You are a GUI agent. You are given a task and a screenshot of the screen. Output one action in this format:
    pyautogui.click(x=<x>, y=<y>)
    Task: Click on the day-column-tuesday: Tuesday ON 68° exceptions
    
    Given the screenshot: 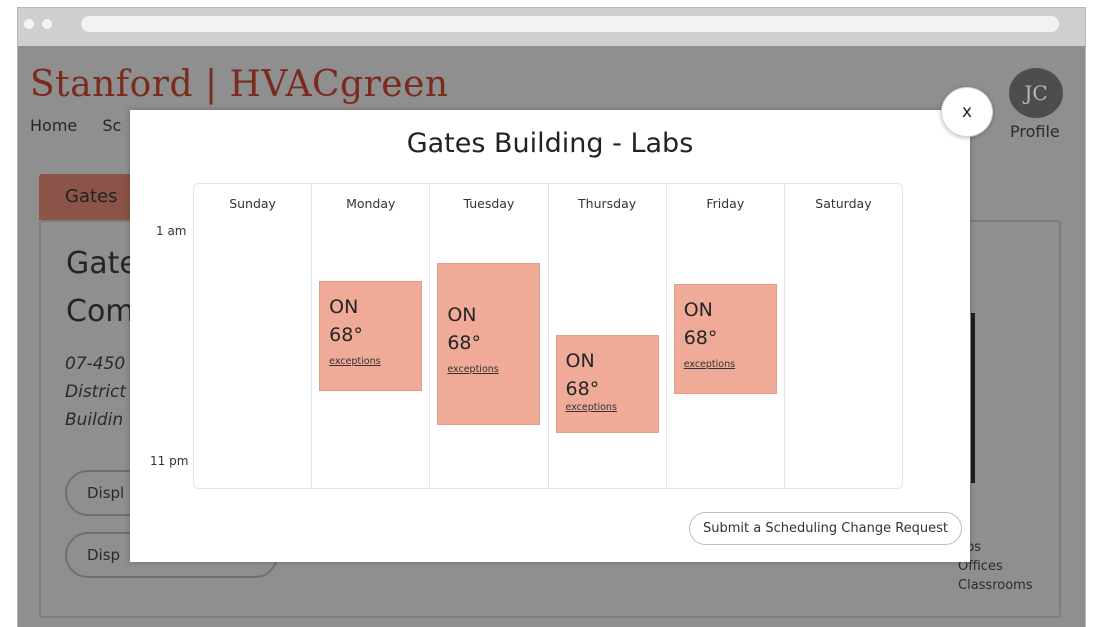 What is the action you would take?
    pyautogui.click(x=488, y=336)
    